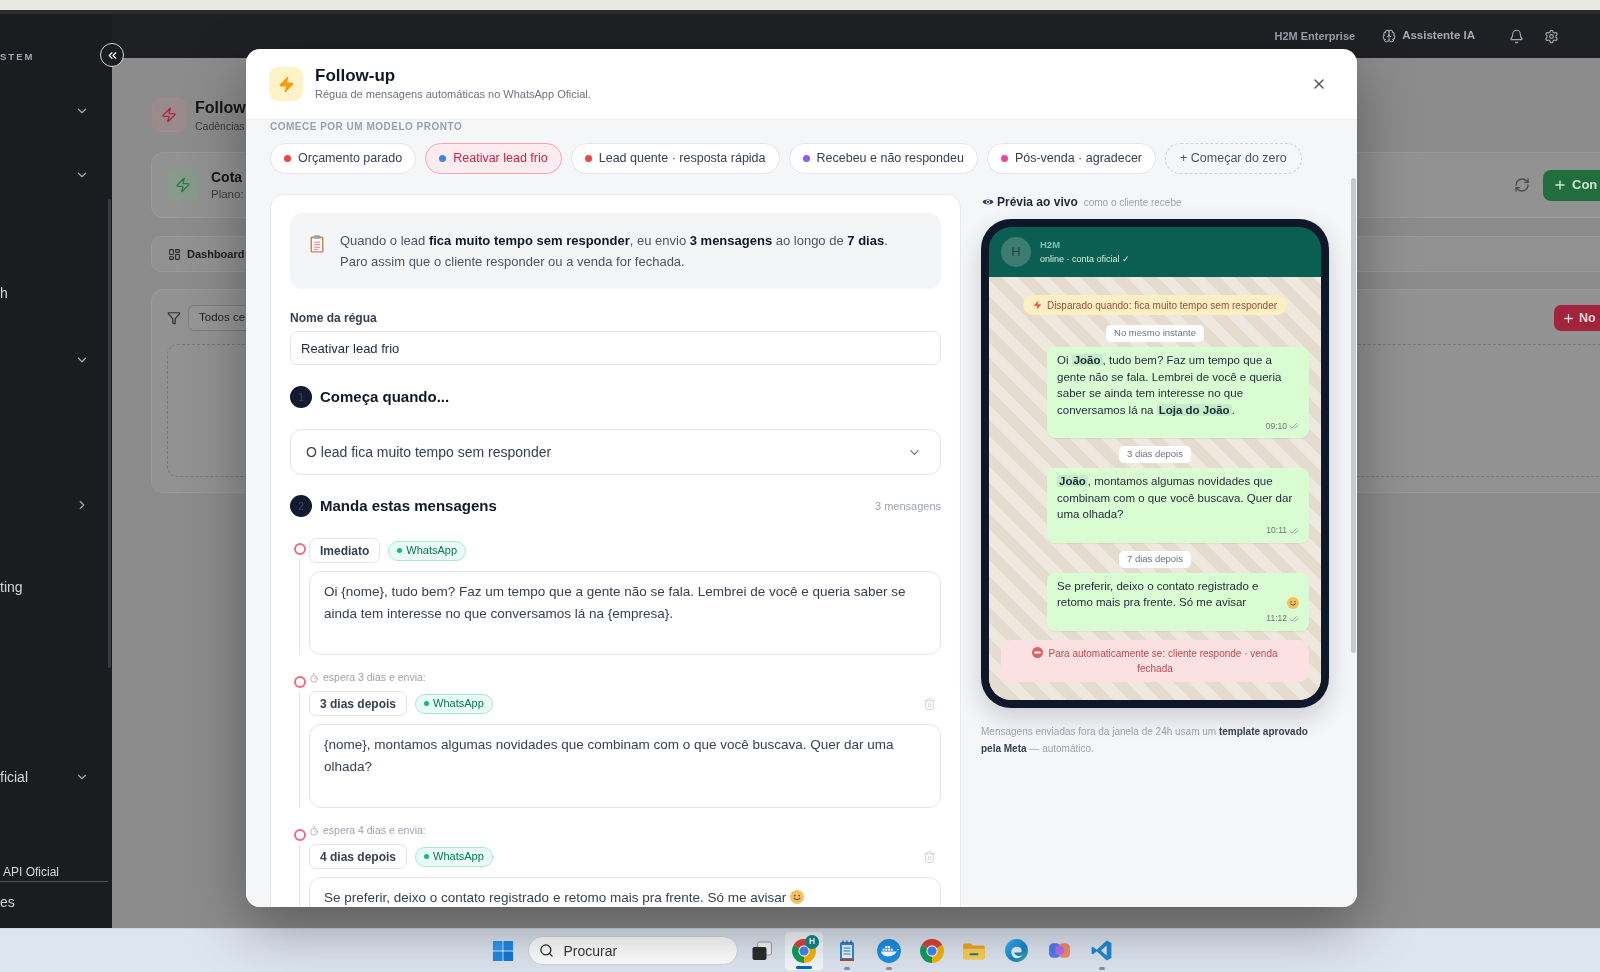  I want to click on dialog-subtitle: Régua de mensagens automáticas no WhatsApp Oficial., so click(453, 94).